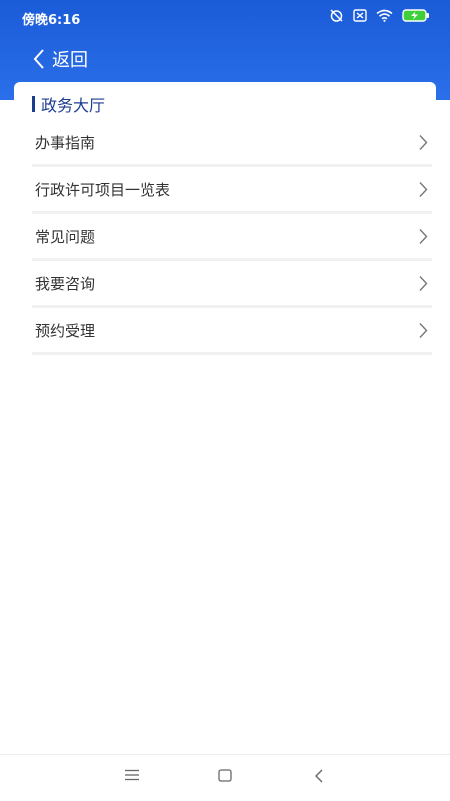  I want to click on section-accent-bar, so click(33, 104).